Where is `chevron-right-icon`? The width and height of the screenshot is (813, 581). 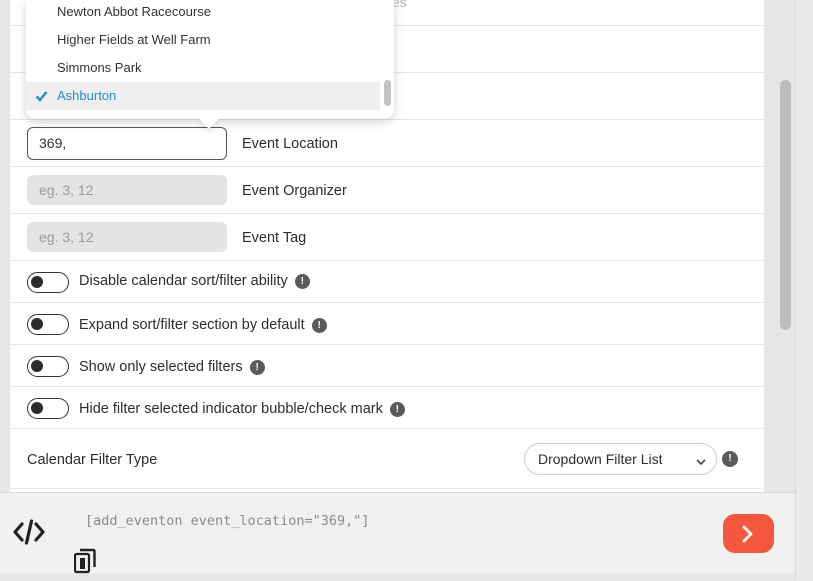 chevron-right-icon is located at coordinates (748, 536).